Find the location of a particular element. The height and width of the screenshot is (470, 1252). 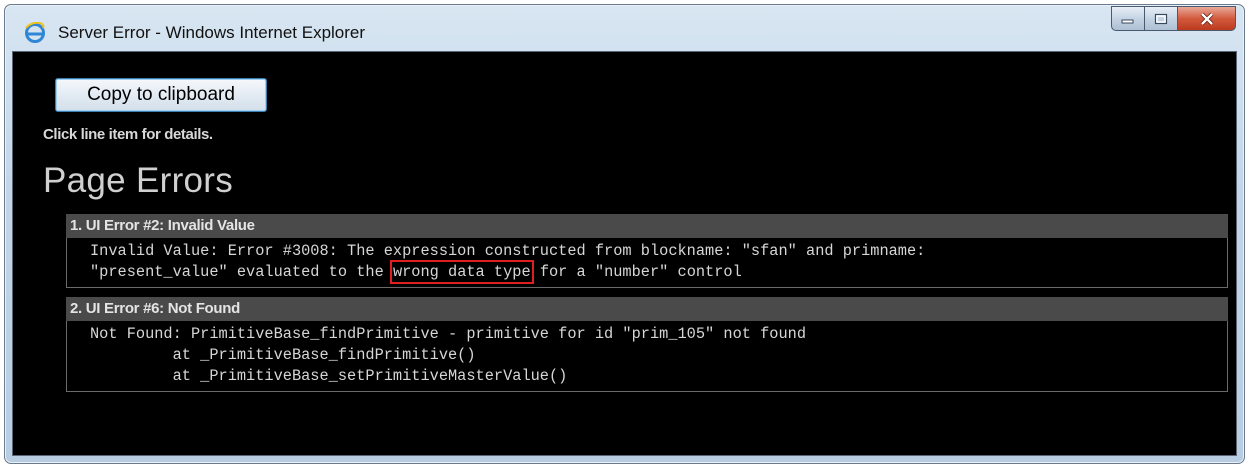

internet-explorer-icon is located at coordinates (35, 32).